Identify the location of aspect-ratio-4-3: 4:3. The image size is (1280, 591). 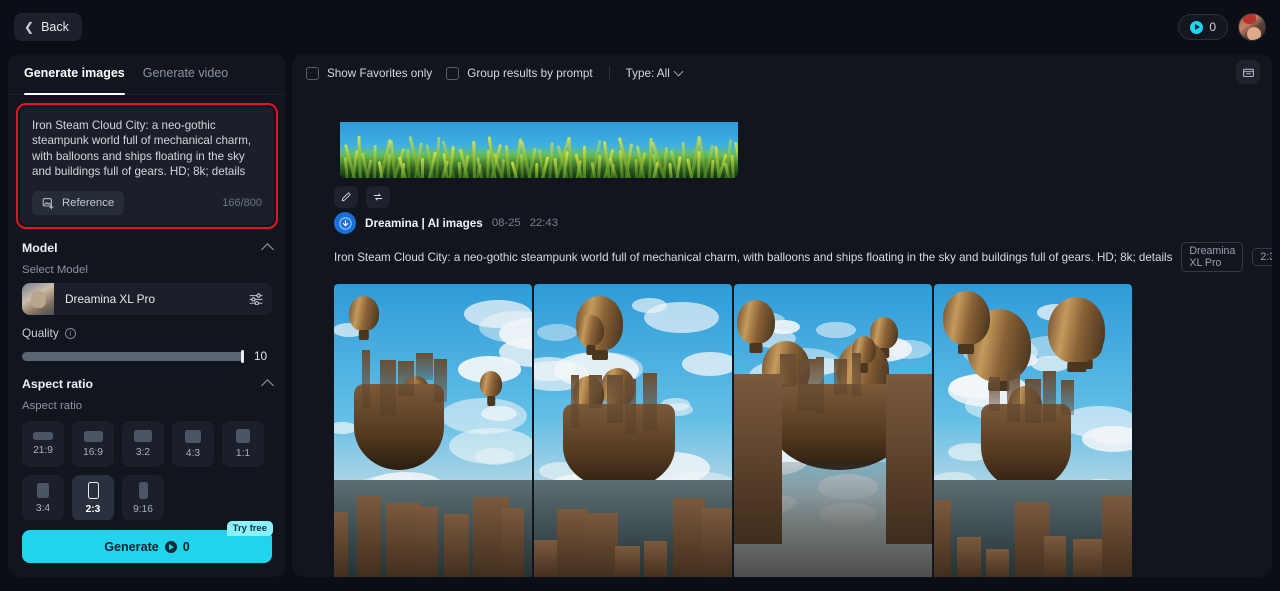
(193, 444).